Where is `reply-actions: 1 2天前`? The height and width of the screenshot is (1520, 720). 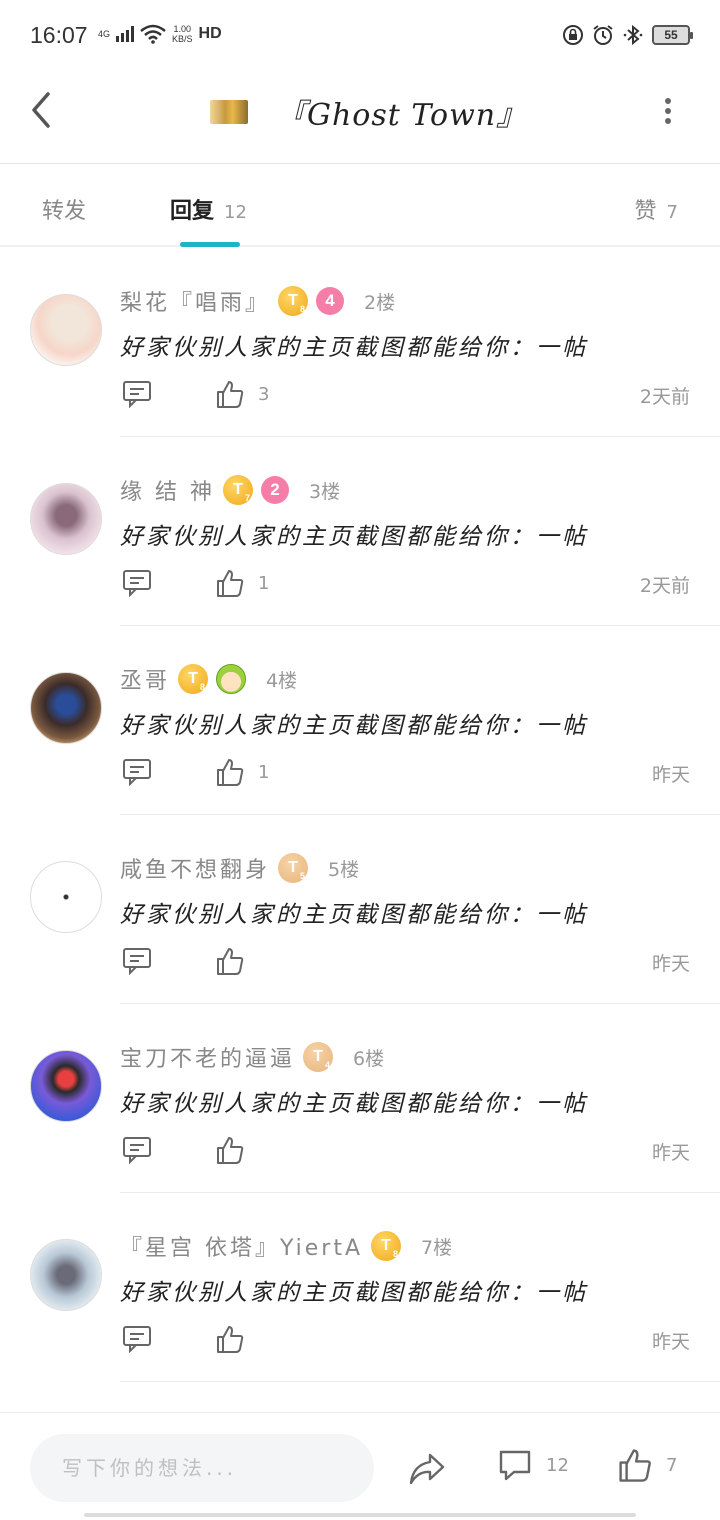
reply-actions: 1 2天前 is located at coordinates (405, 583).